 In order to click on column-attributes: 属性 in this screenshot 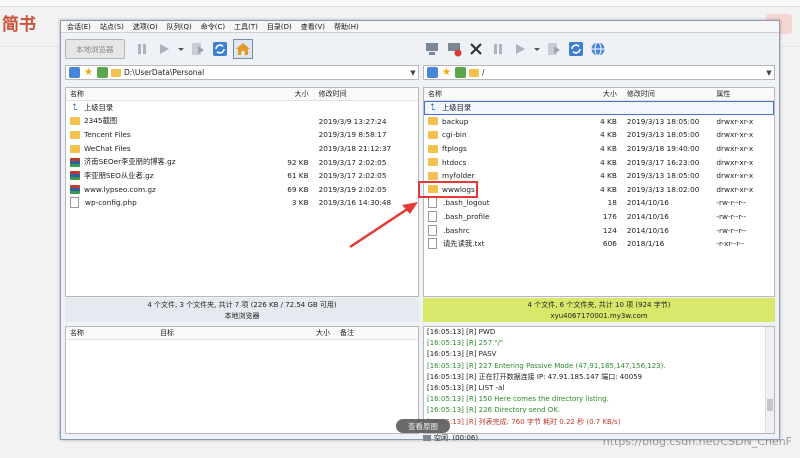, I will do `click(743, 94)`.